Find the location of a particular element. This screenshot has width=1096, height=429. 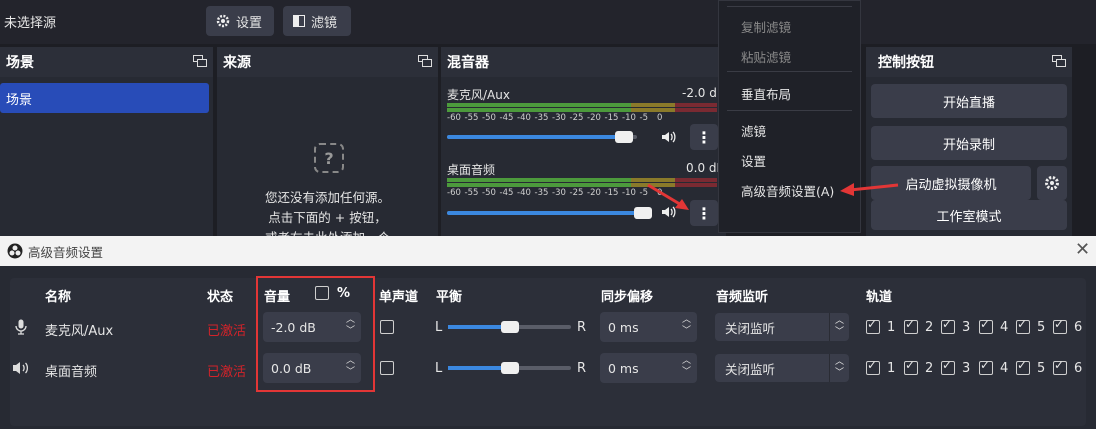

obs-logo-icon is located at coordinates (15, 251).